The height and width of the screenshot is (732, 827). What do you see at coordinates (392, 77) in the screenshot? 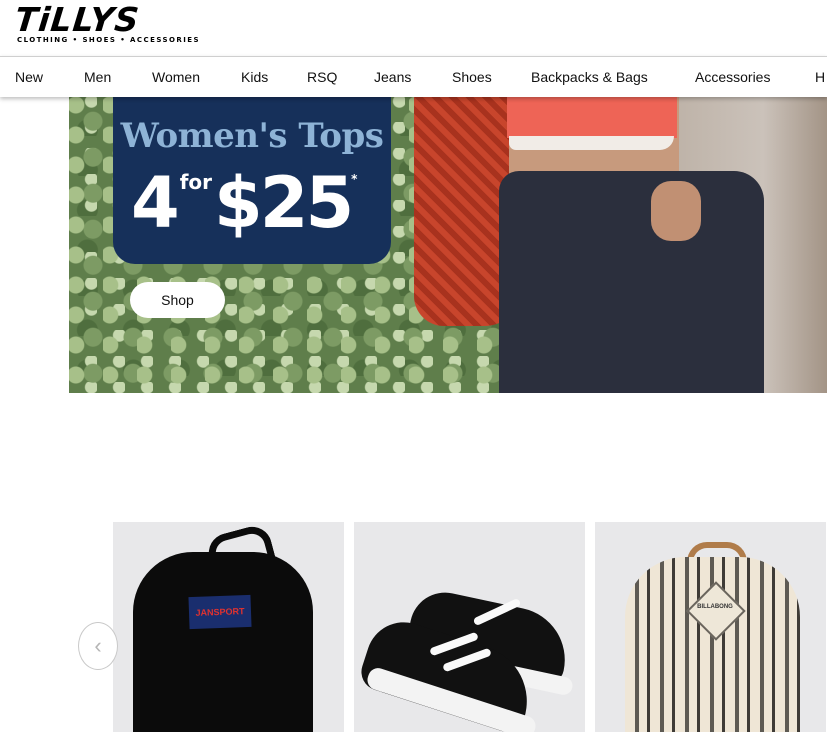
I see `nav-item-jeans: Jeans` at bounding box center [392, 77].